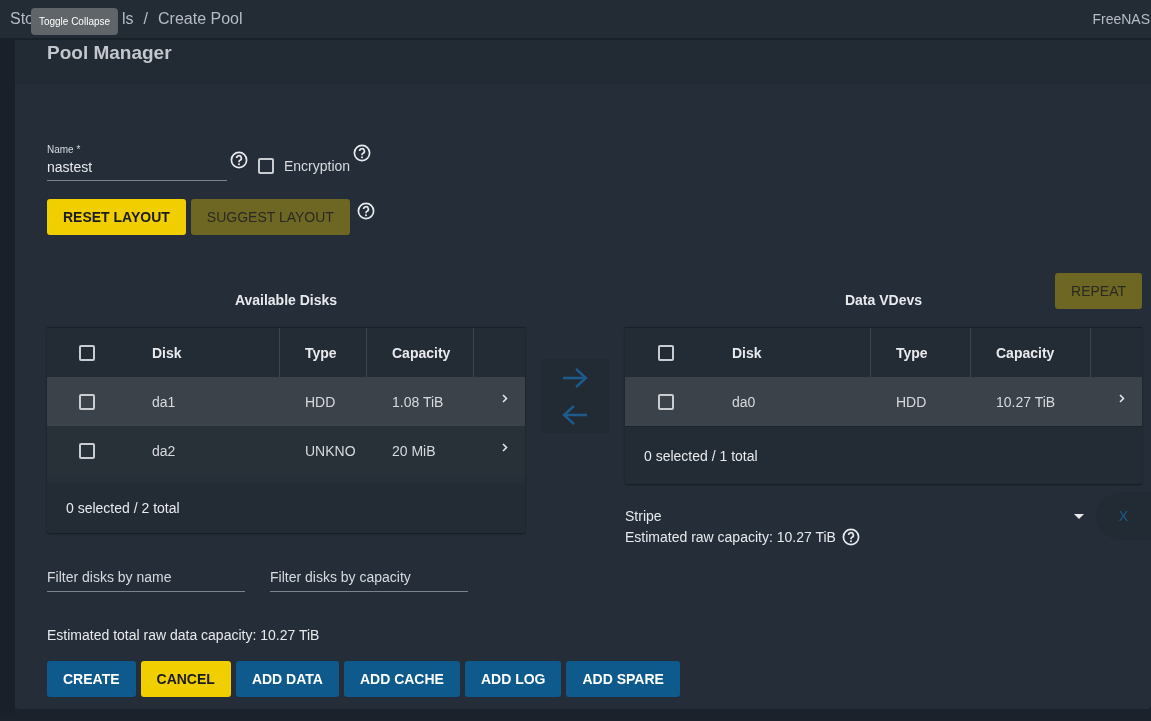 Image resolution: width=1151 pixels, height=721 pixels. I want to click on table-cell-text: da0, so click(744, 402).